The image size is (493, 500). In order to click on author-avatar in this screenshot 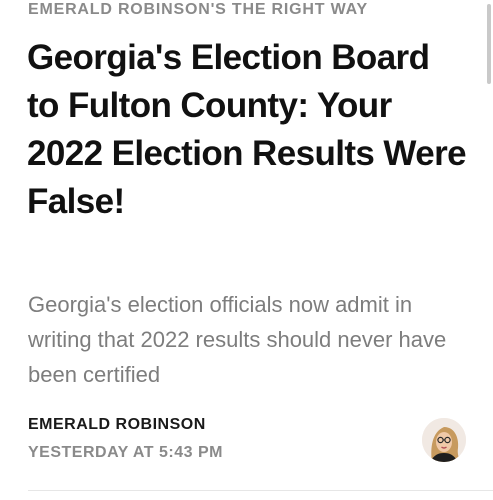, I will do `click(444, 440)`.